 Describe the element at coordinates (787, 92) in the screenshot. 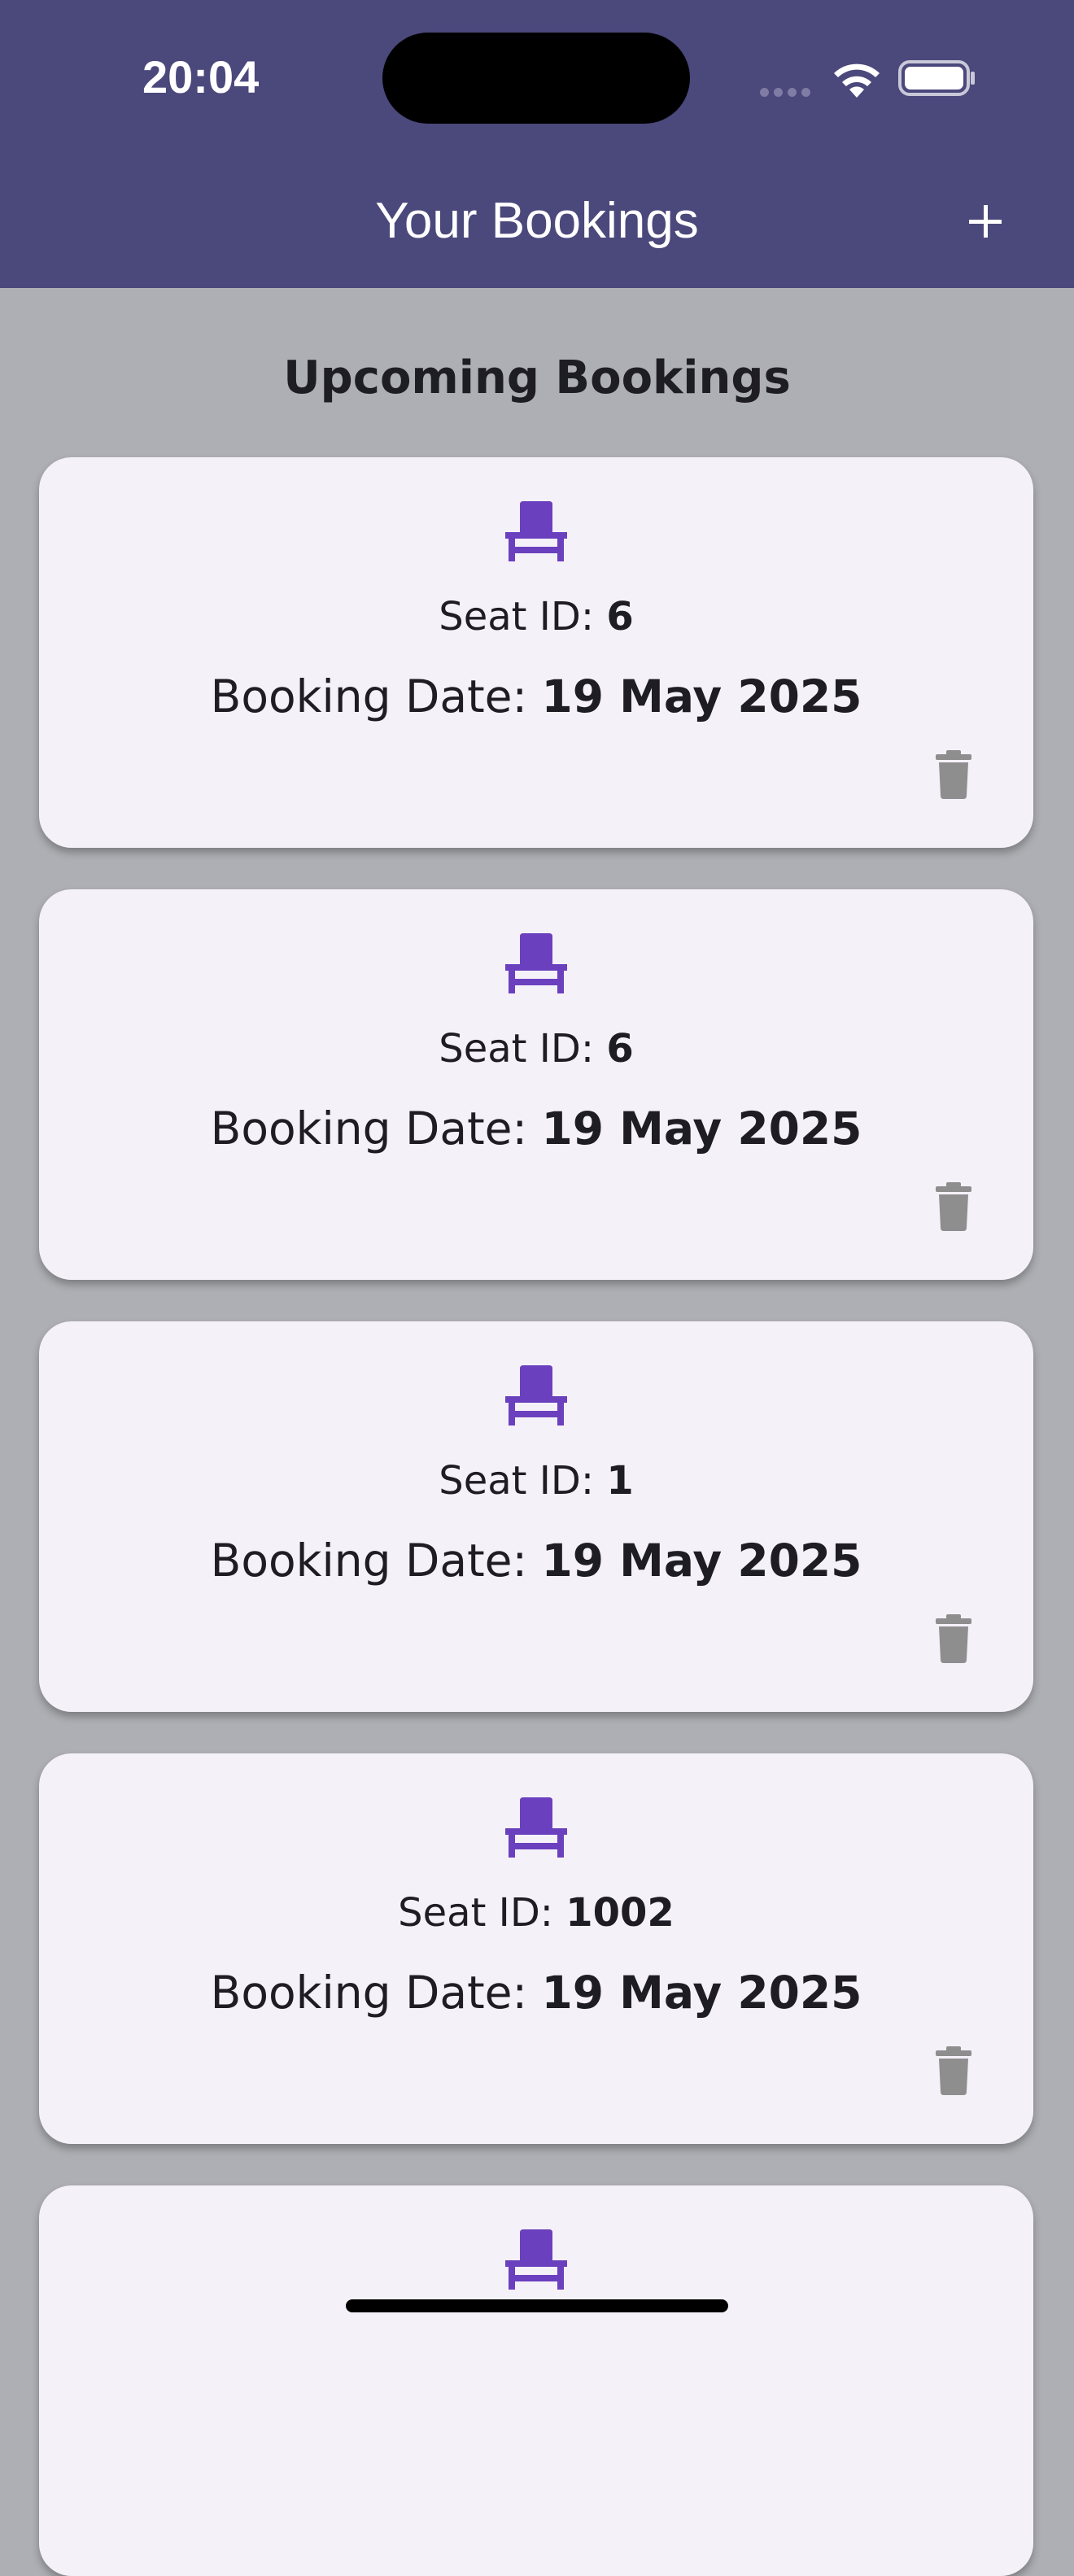

I see `cellular-signal-icon` at that location.